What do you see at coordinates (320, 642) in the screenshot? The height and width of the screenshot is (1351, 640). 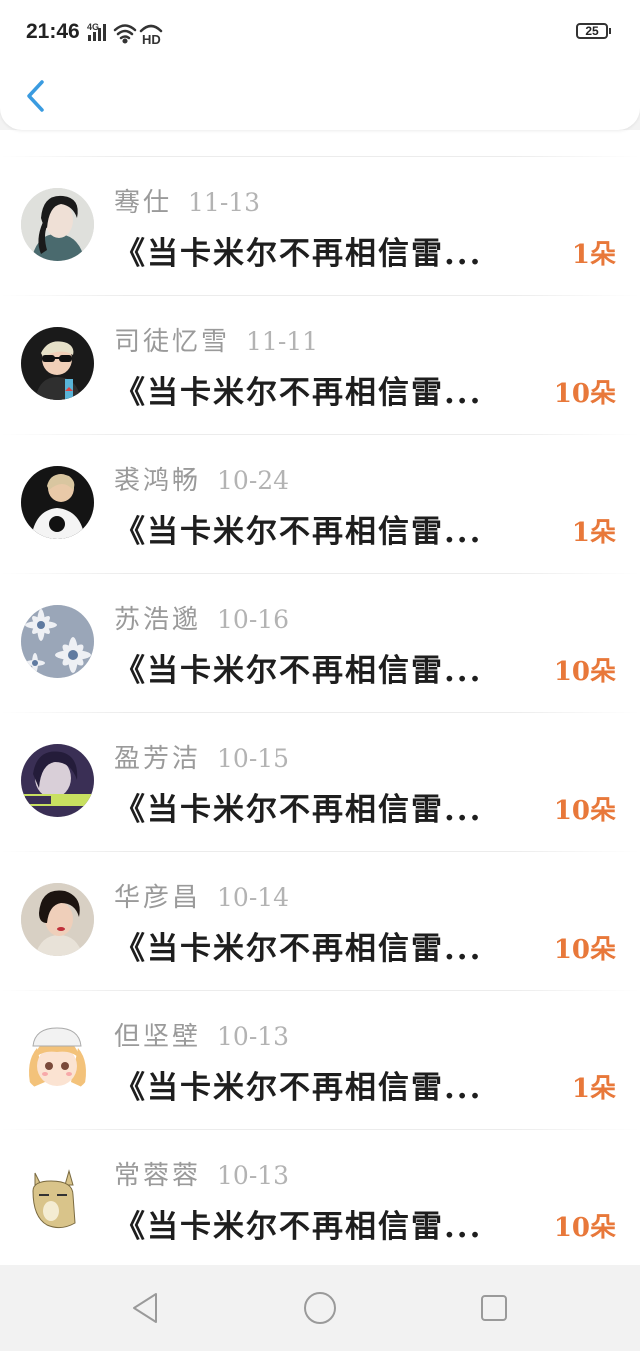 I see `list-item: 苏浩邈 10-16 《当卡米尔不再相信雷... 10朵` at bounding box center [320, 642].